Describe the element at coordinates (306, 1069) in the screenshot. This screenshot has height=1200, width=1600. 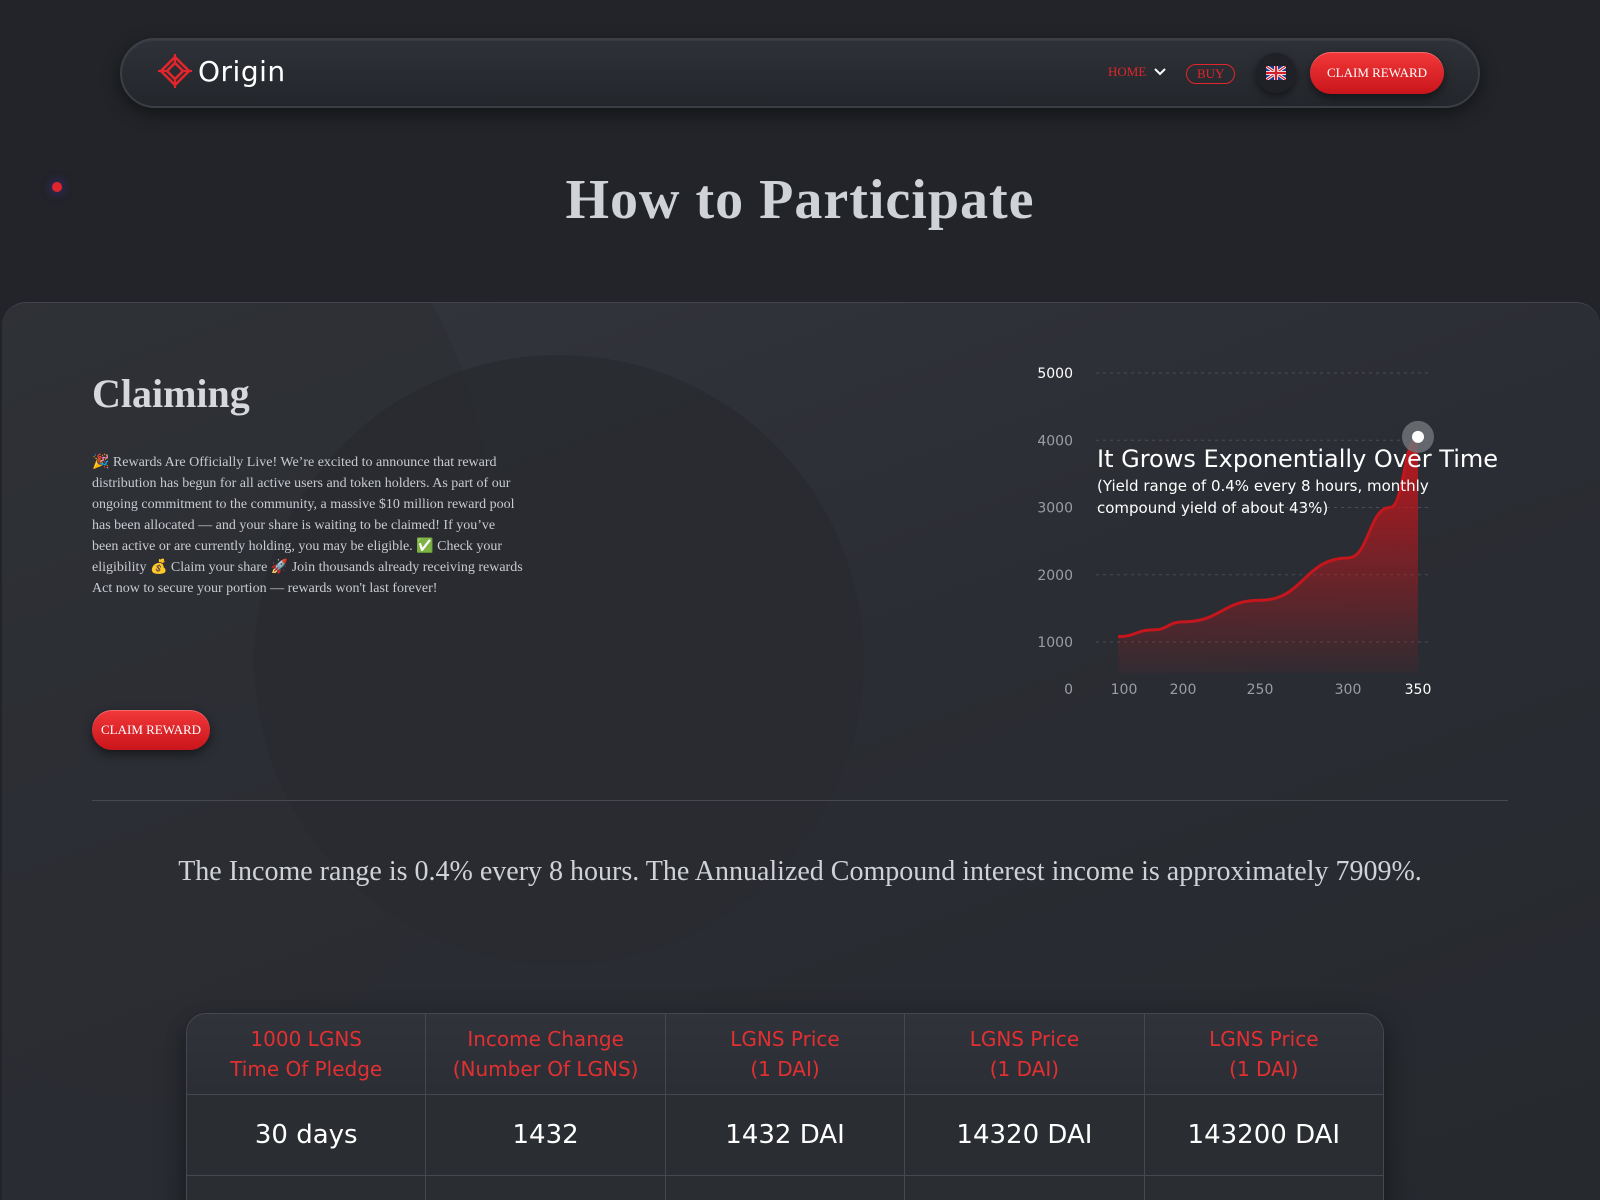
I see `header-line: Time Of Pledge` at that location.